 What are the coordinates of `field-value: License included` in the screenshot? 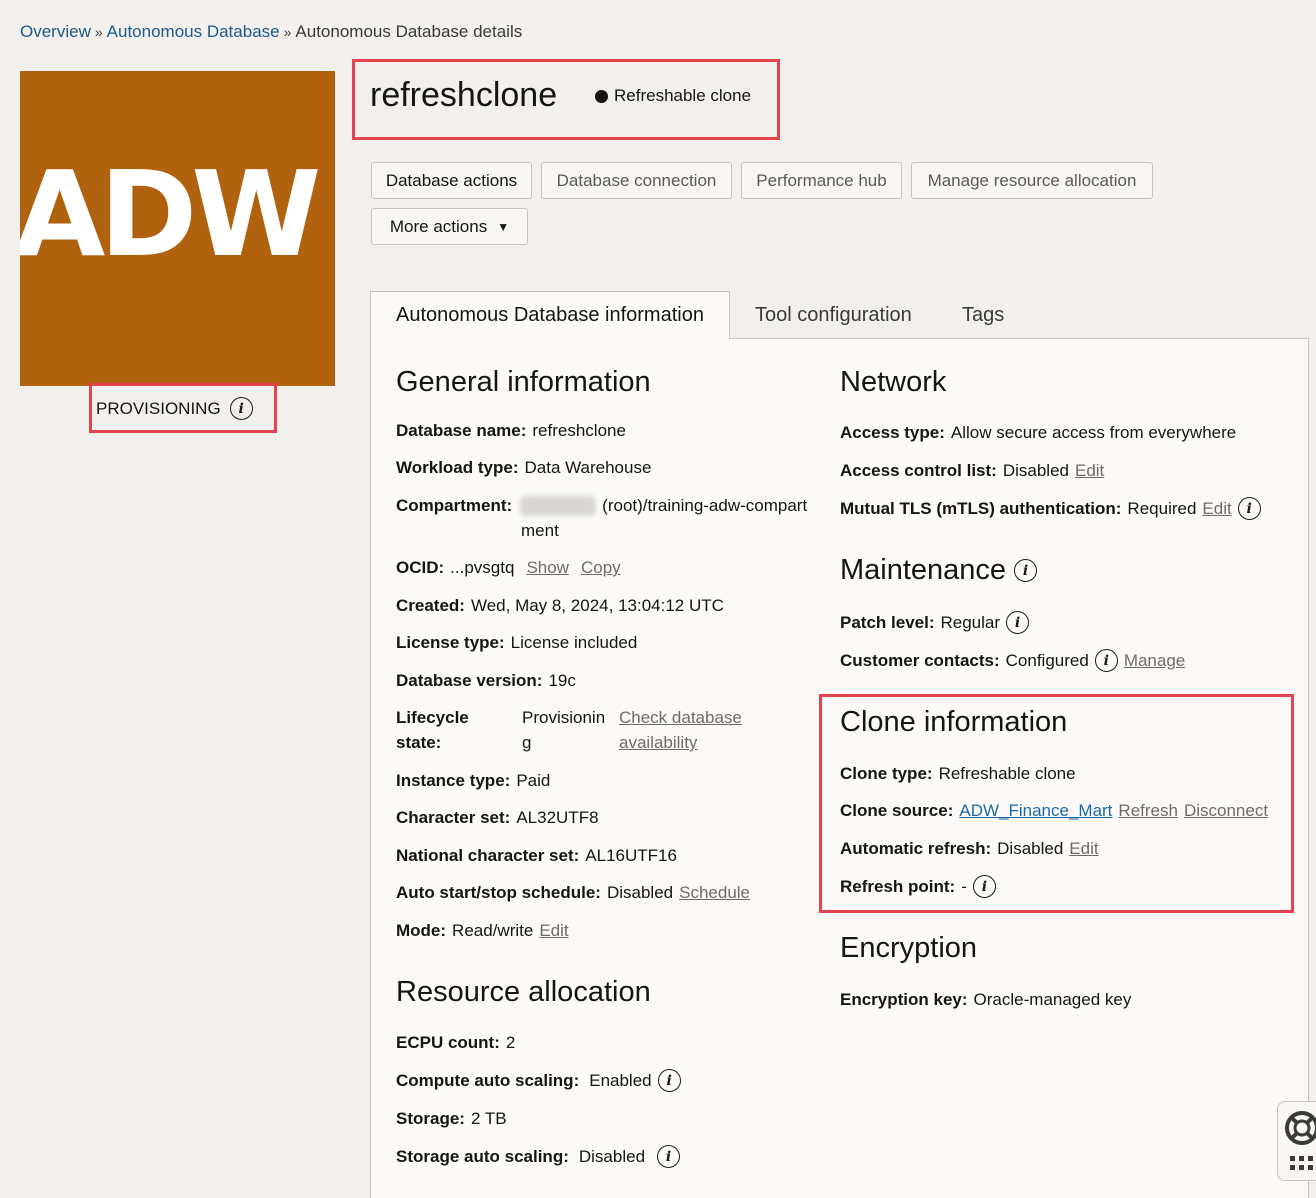 It's located at (574, 642).